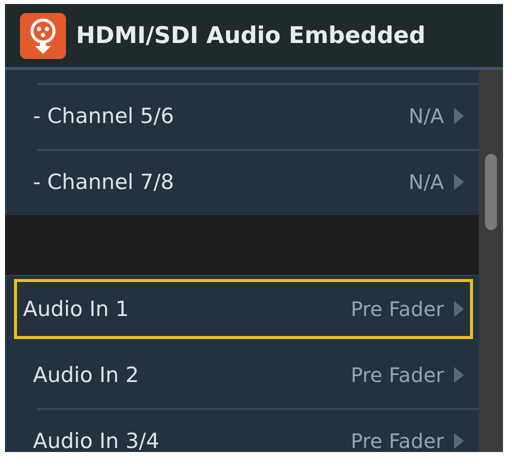  Describe the element at coordinates (247, 182) in the screenshot. I see `menu-row: - Channel 7/8 N/A` at that location.